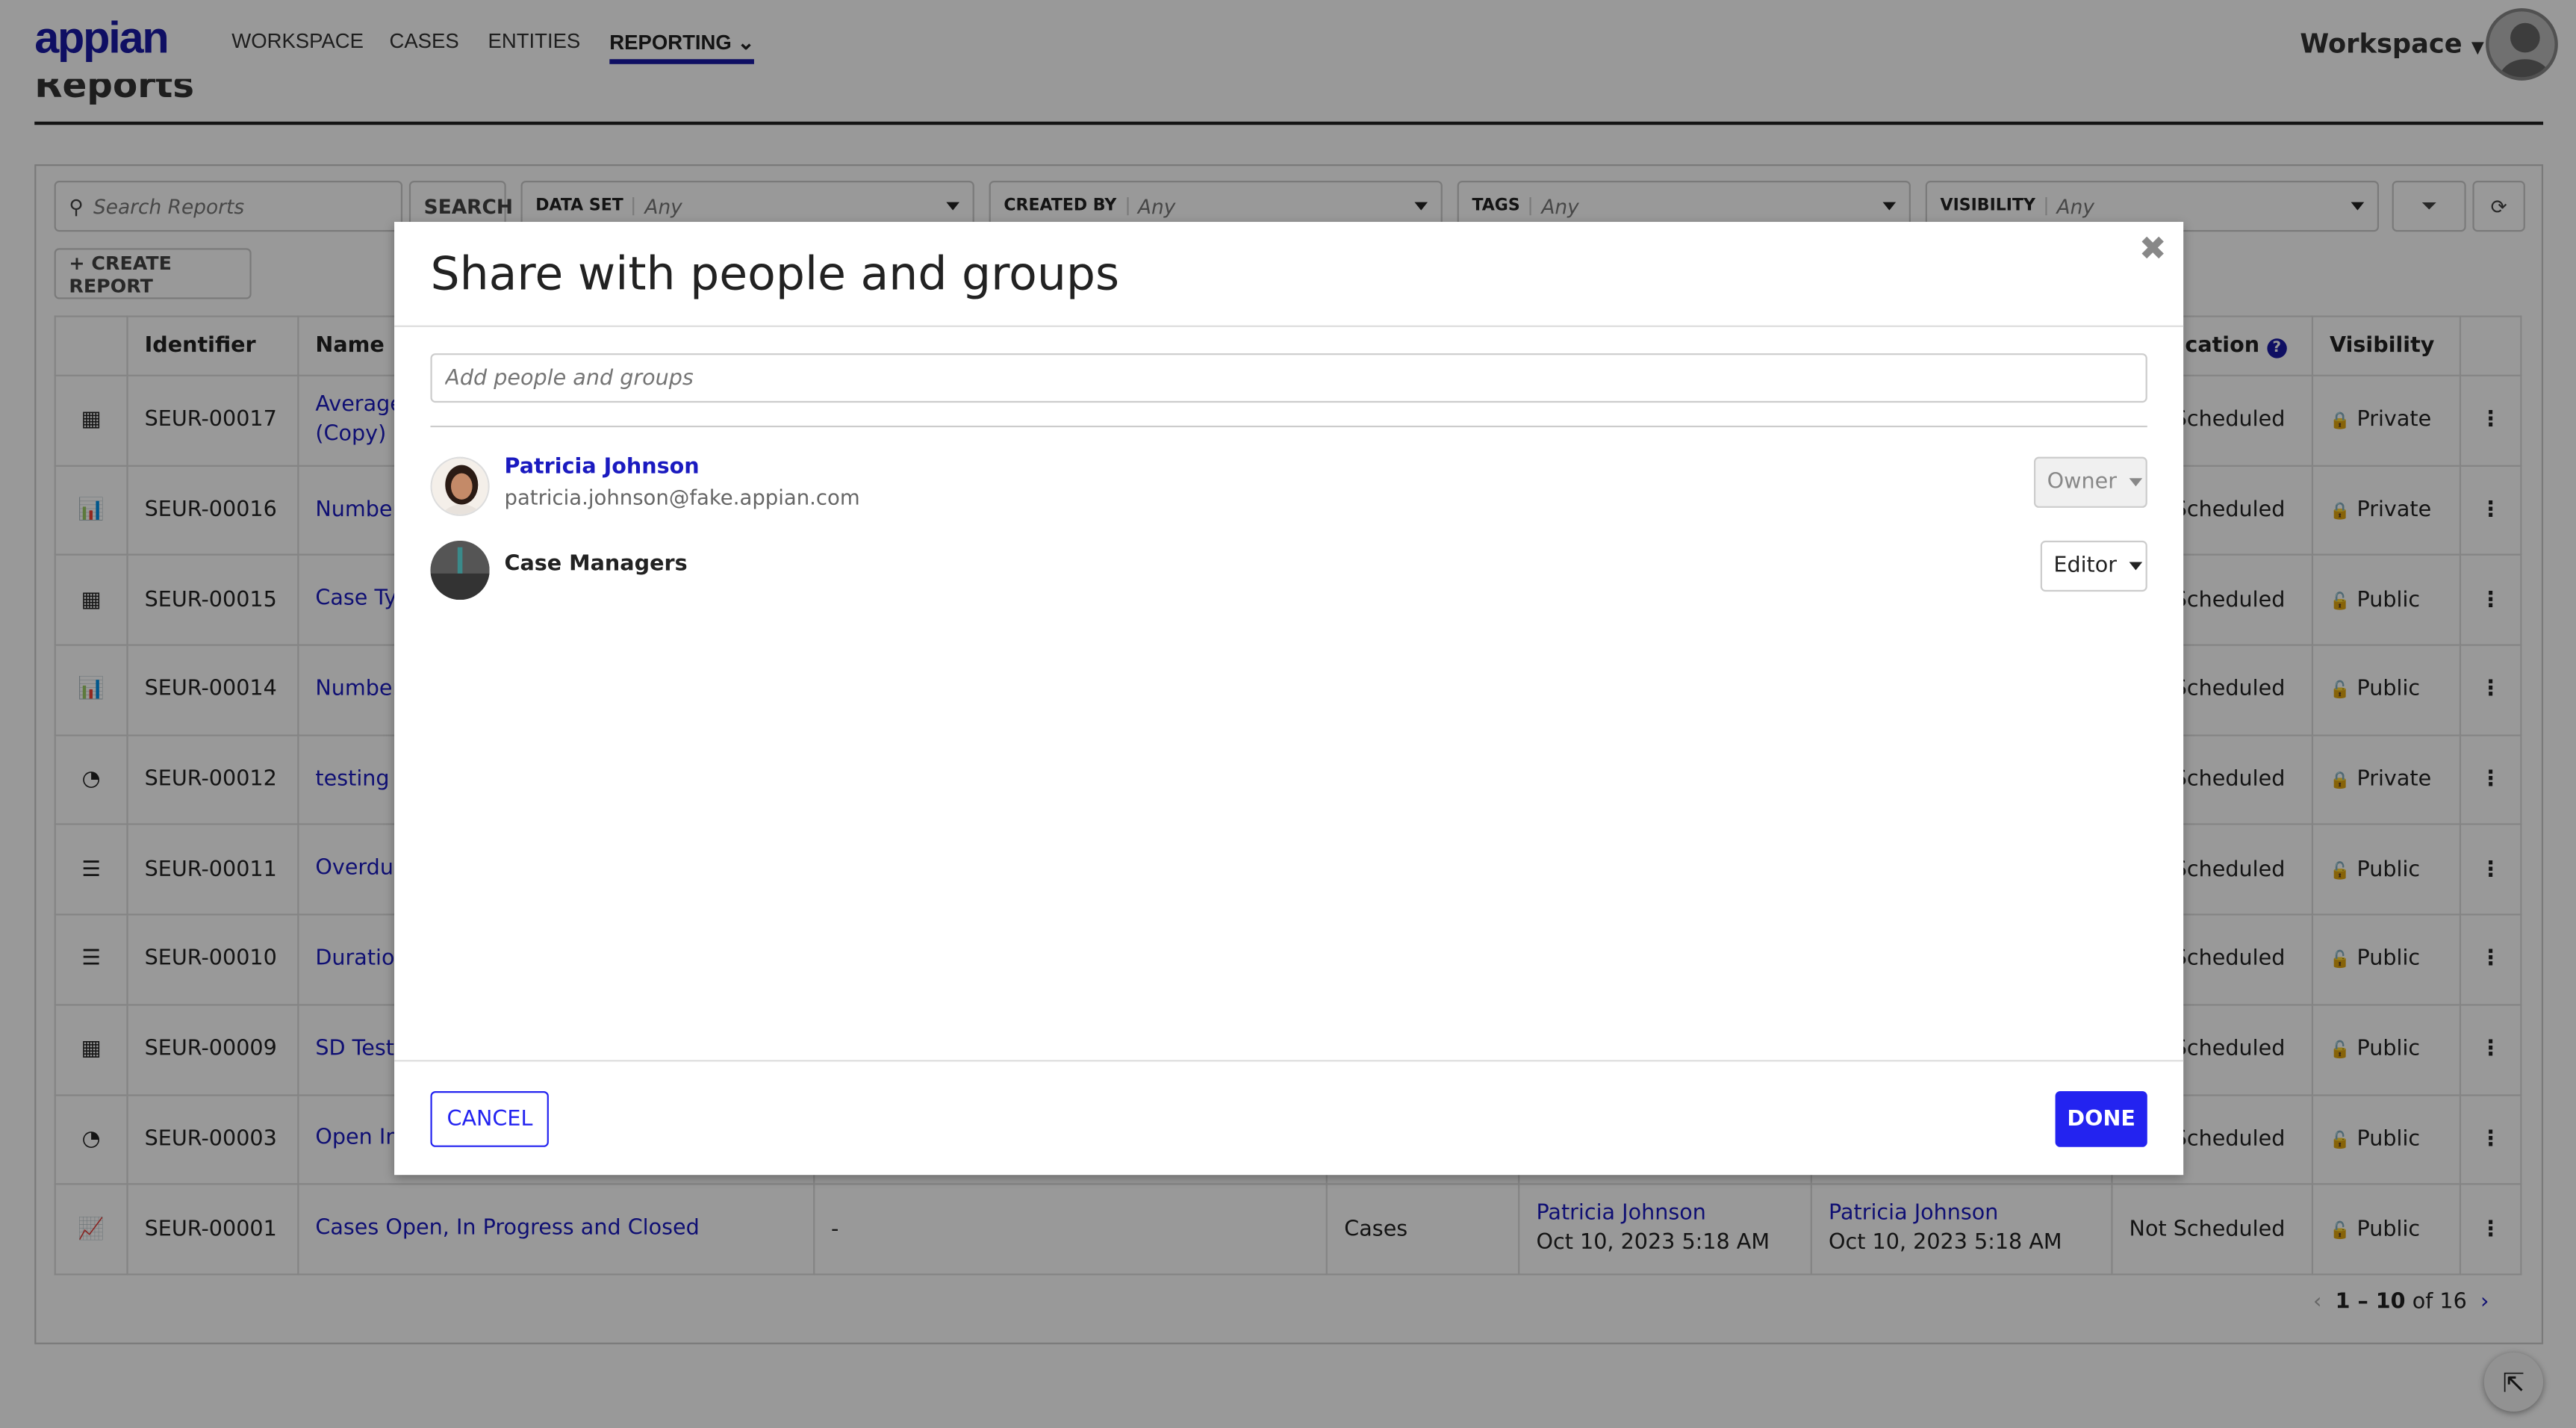  I want to click on editor-role-dropdown: Editor, so click(2093, 566).